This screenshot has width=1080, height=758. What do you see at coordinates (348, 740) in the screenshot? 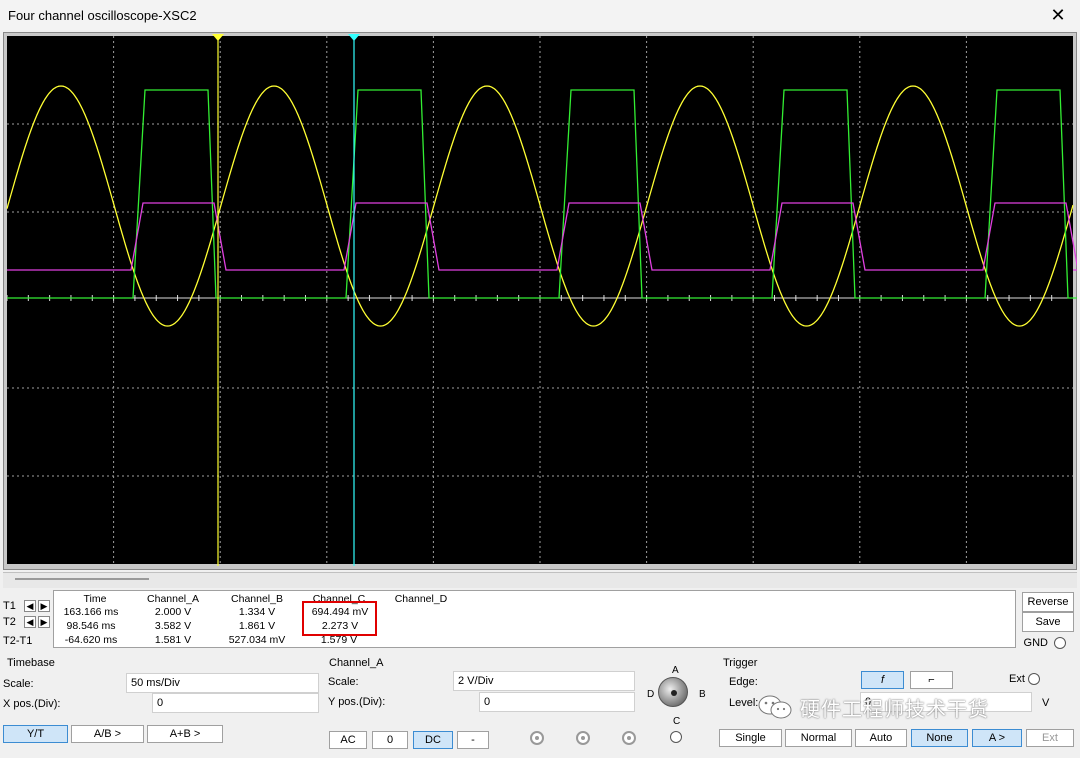
I see `ac-coupling-button: AC` at bounding box center [348, 740].